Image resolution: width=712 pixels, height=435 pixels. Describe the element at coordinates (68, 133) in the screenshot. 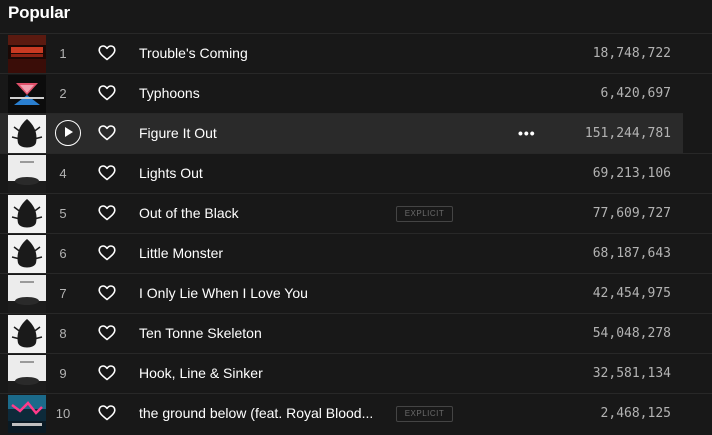

I see `play-circle-icon` at that location.